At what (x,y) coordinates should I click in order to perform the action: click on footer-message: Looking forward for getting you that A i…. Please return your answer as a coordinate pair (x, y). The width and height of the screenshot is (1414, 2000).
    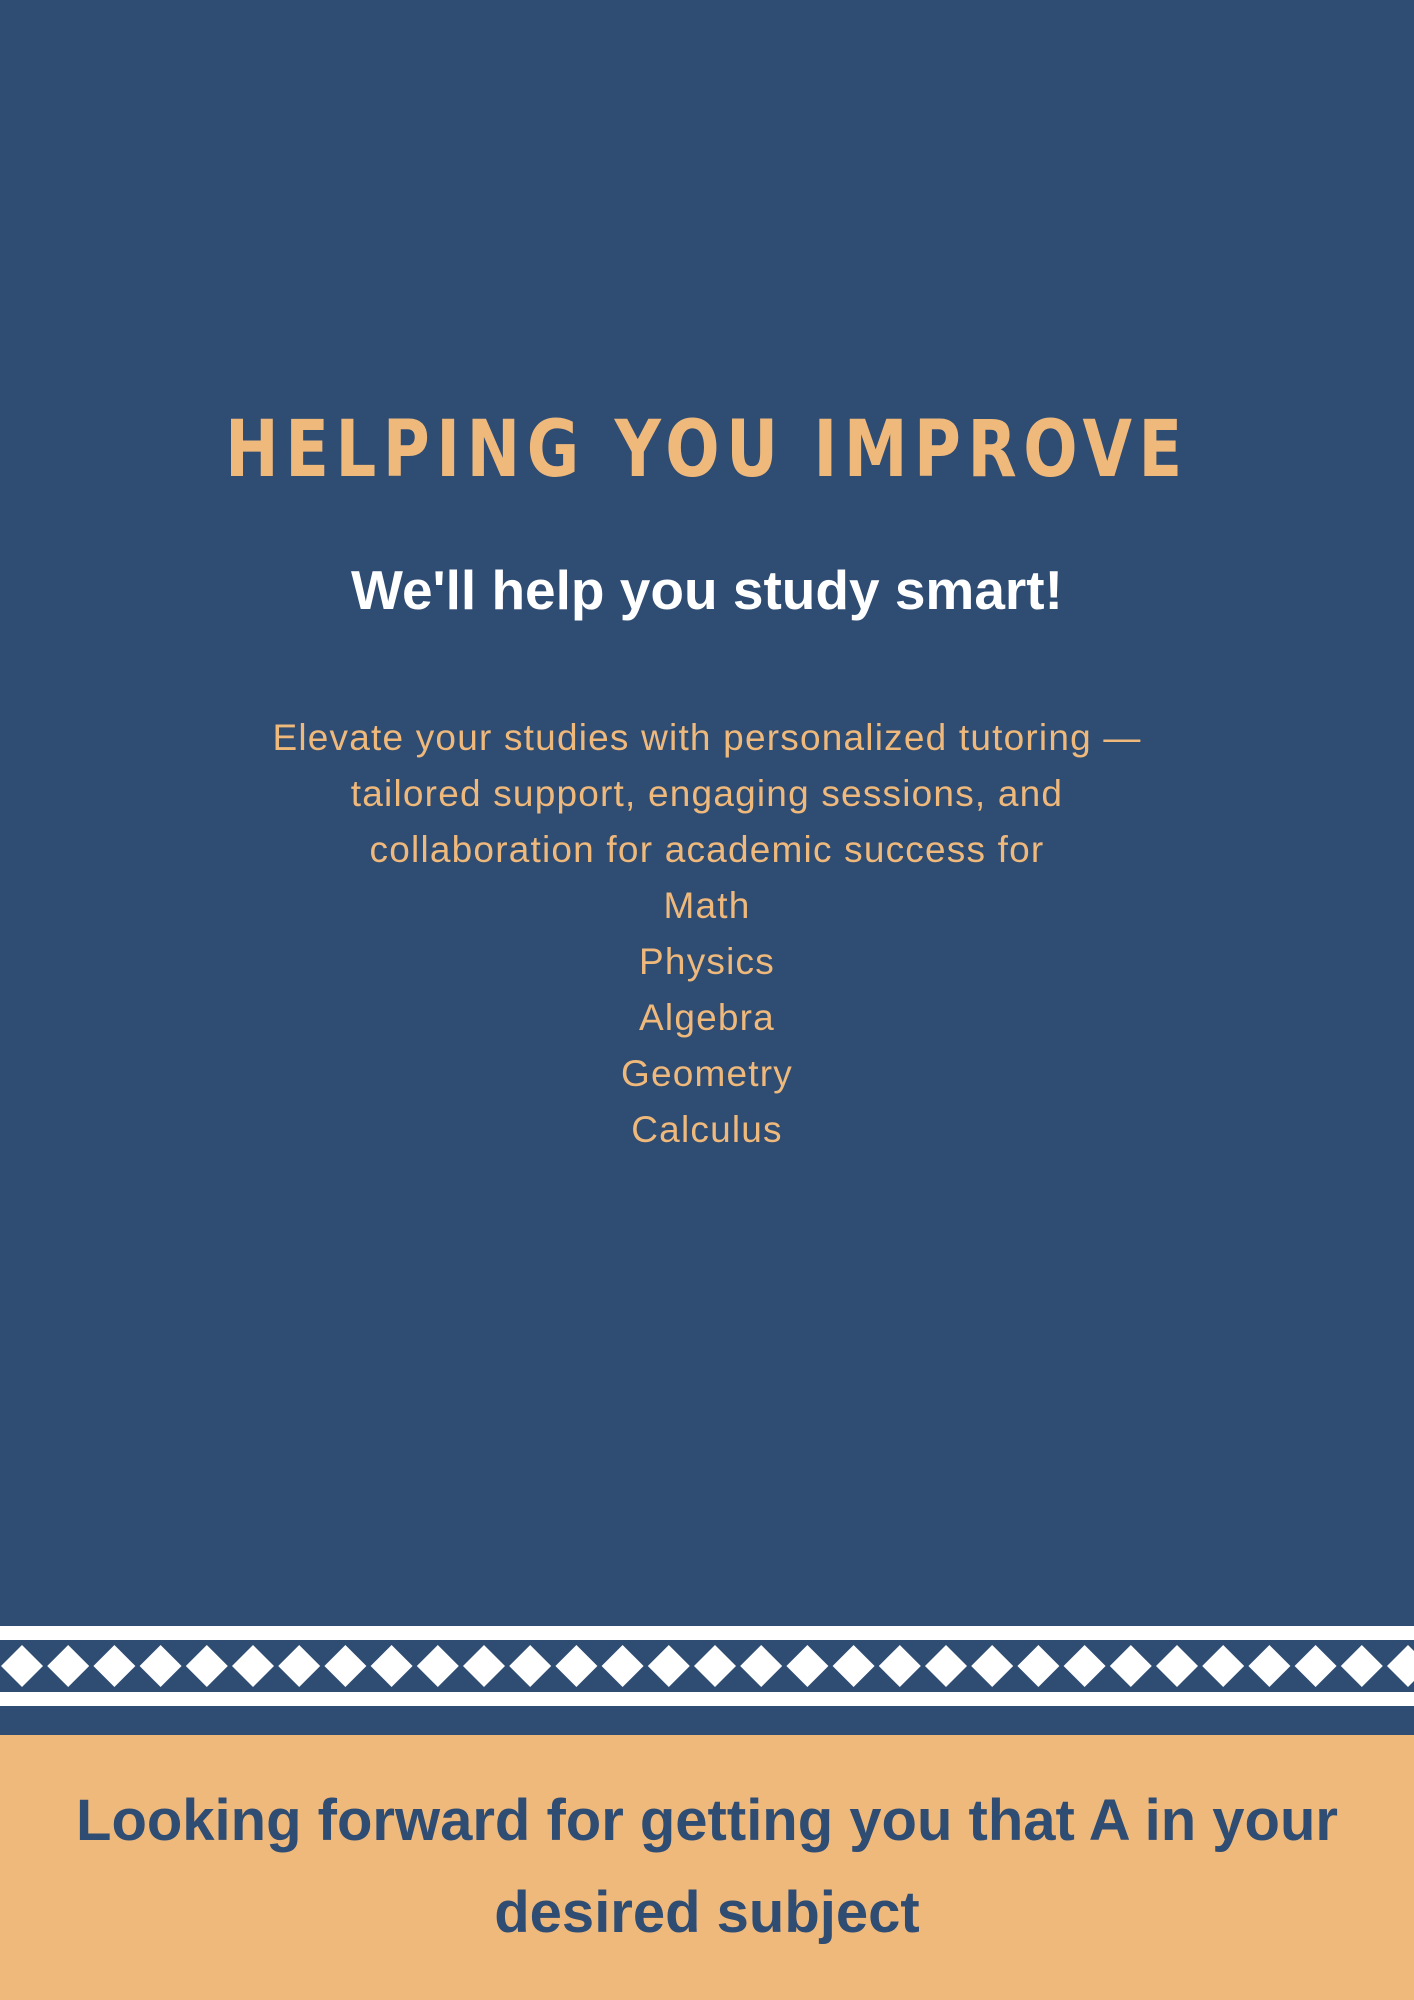
    Looking at the image, I should click on (707, 1866).